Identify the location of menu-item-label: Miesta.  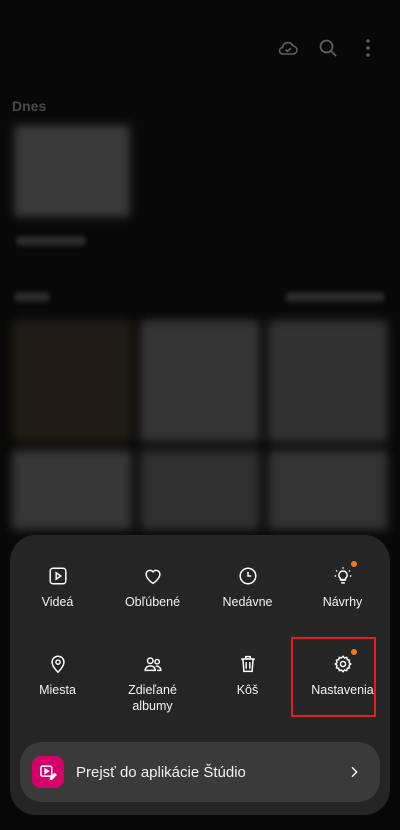
(57, 690).